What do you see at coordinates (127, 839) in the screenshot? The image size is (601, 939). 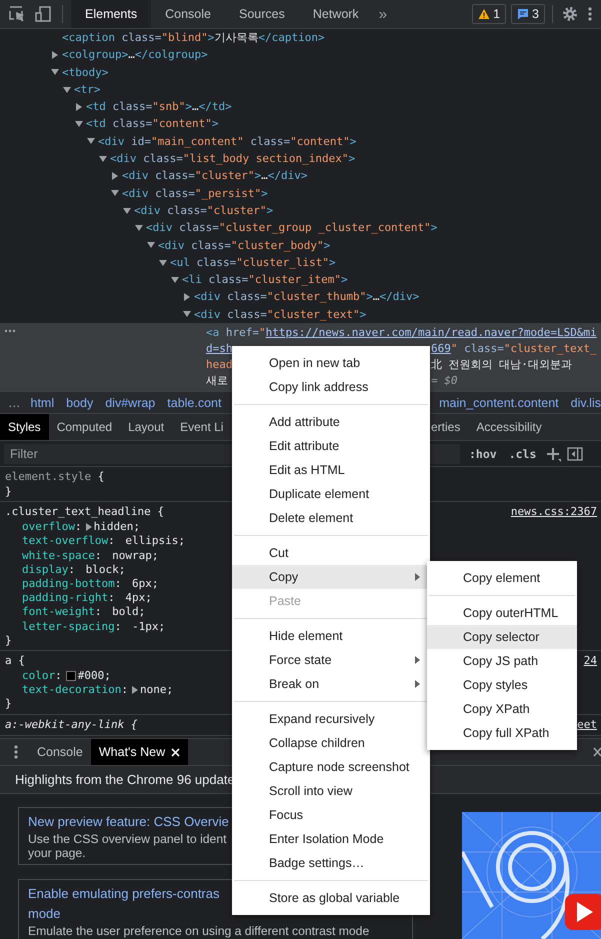 I see `feature-description: Use the CSS overview panel to ident` at bounding box center [127, 839].